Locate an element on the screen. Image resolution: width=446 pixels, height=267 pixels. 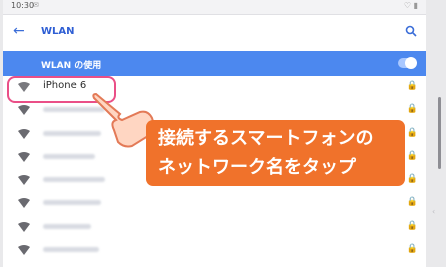
wlan-toggle-label: WLAN の使用 is located at coordinates (71, 66).